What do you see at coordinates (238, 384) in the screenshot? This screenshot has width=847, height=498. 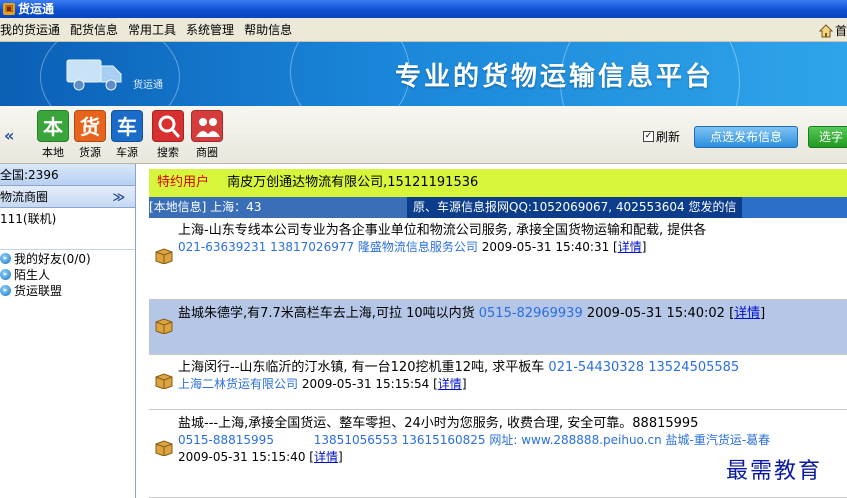 I see `message-company: 上海二林货运有限公司` at bounding box center [238, 384].